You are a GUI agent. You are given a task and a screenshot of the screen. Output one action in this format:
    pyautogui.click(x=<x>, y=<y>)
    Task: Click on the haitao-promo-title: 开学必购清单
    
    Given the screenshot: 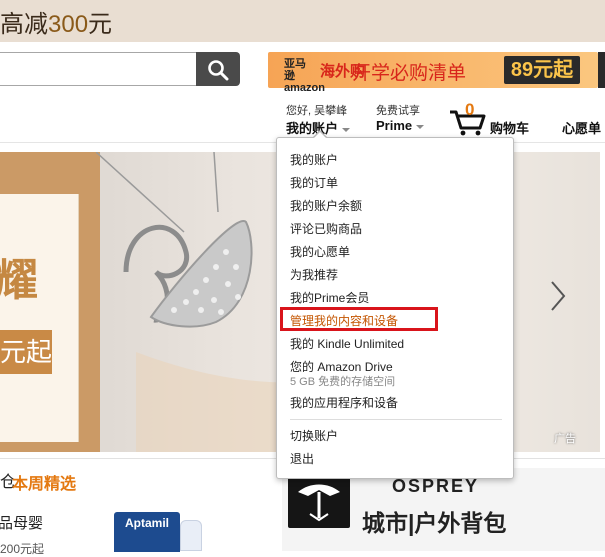 What is the action you would take?
    pyautogui.click(x=409, y=73)
    